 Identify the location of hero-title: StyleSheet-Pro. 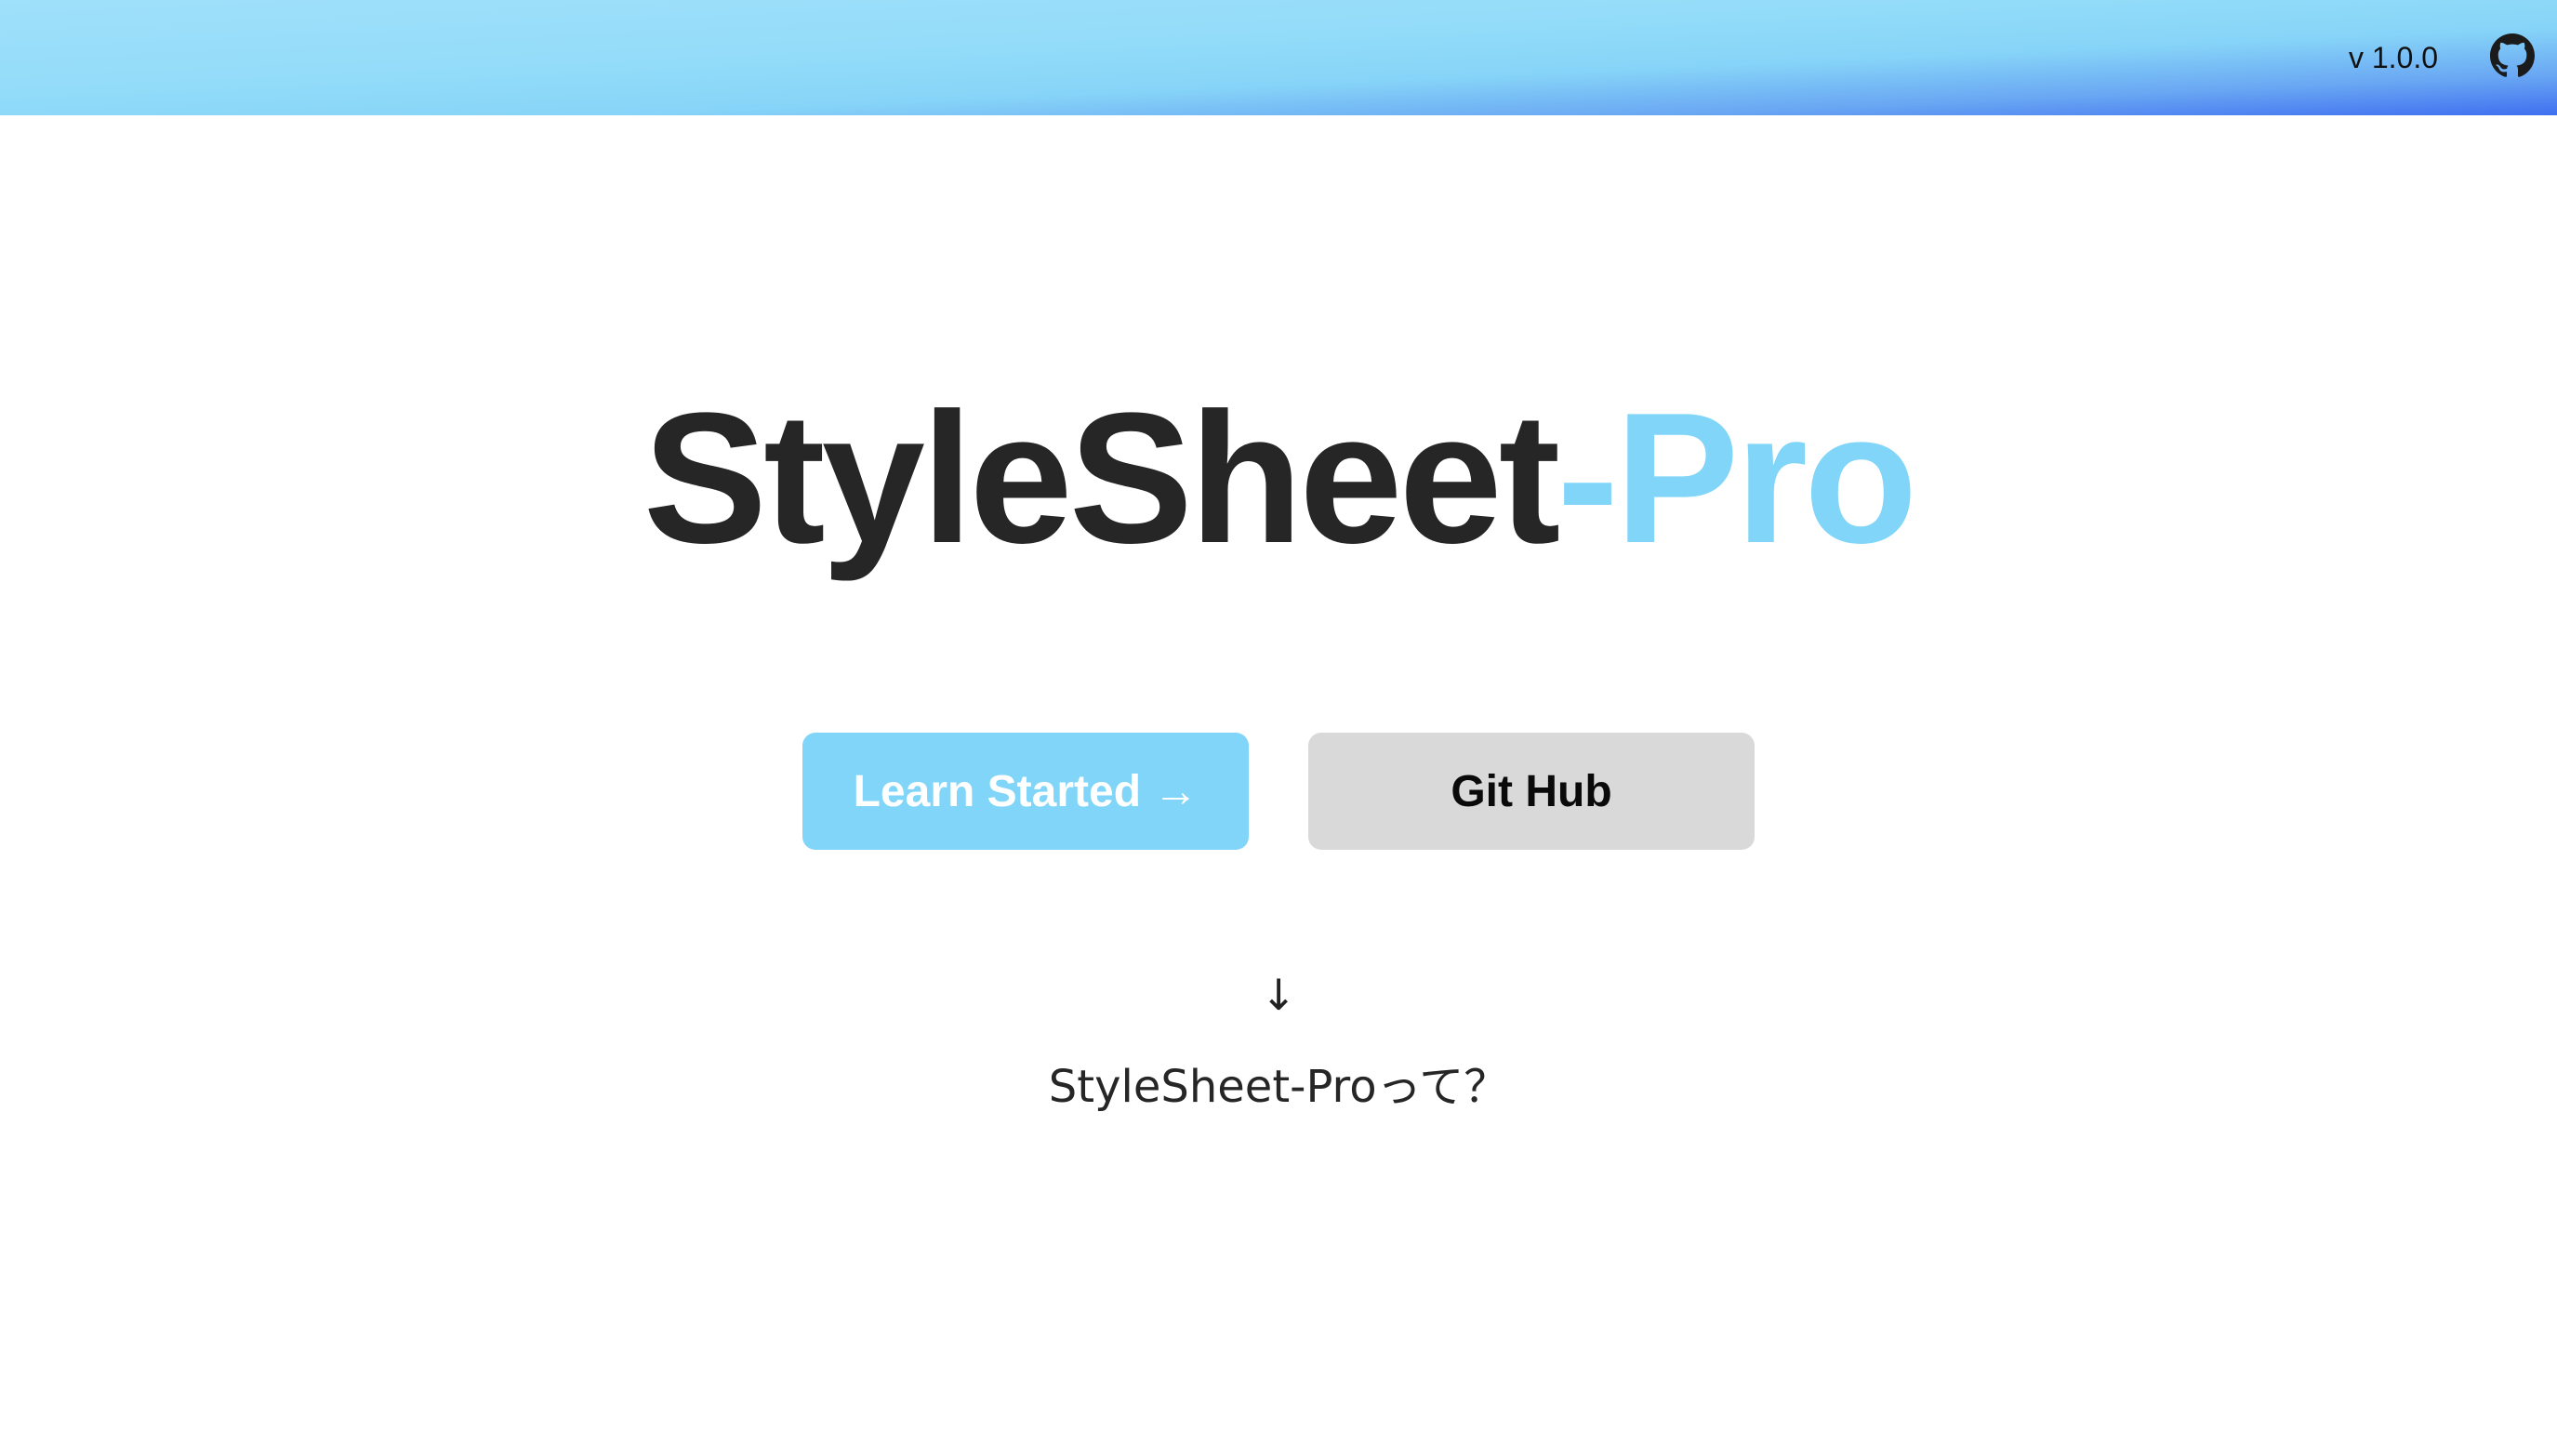
(1278, 479).